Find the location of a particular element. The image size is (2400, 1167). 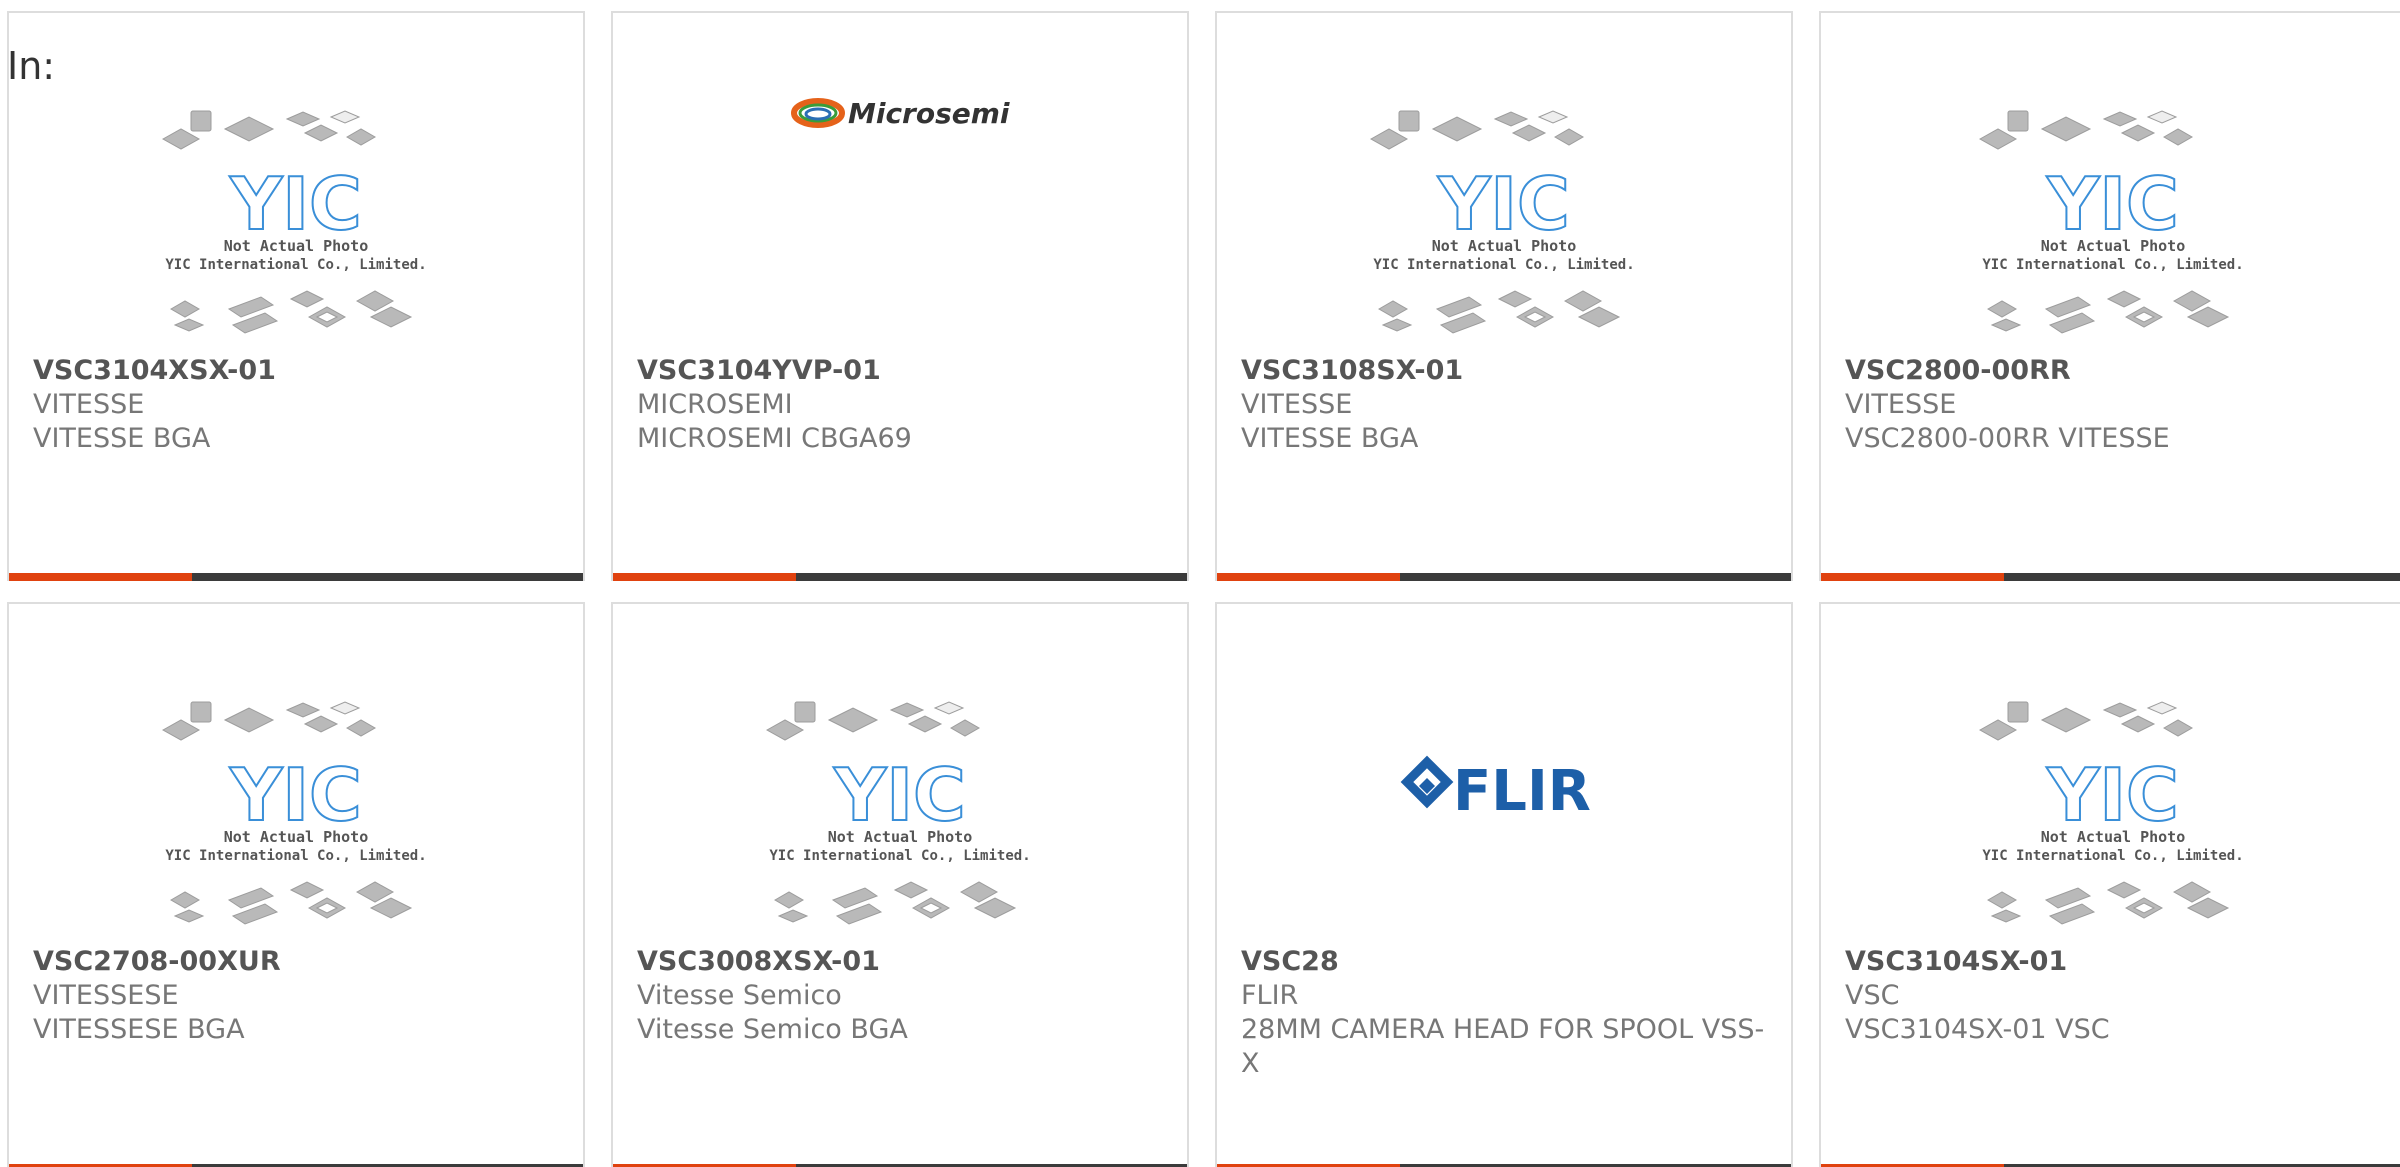

part-number-link: VSC3108SX-01 is located at coordinates (1508, 370).